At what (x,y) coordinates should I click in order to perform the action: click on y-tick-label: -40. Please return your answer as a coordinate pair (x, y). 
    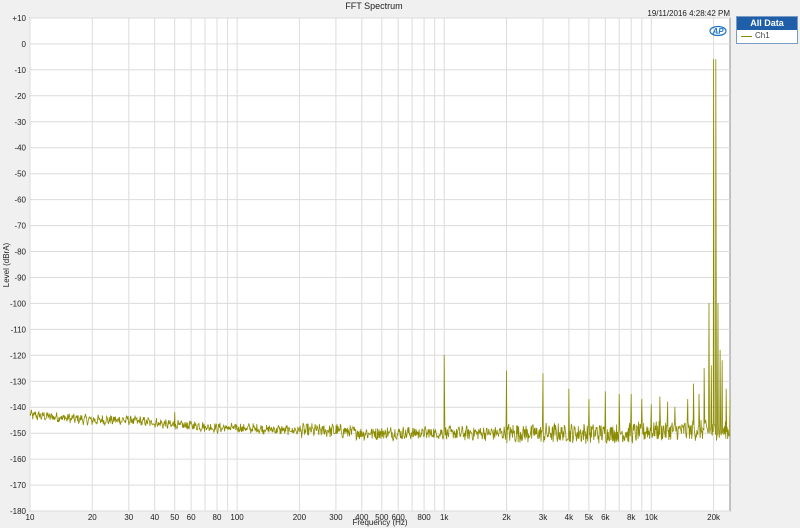
    Looking at the image, I should click on (20, 148).